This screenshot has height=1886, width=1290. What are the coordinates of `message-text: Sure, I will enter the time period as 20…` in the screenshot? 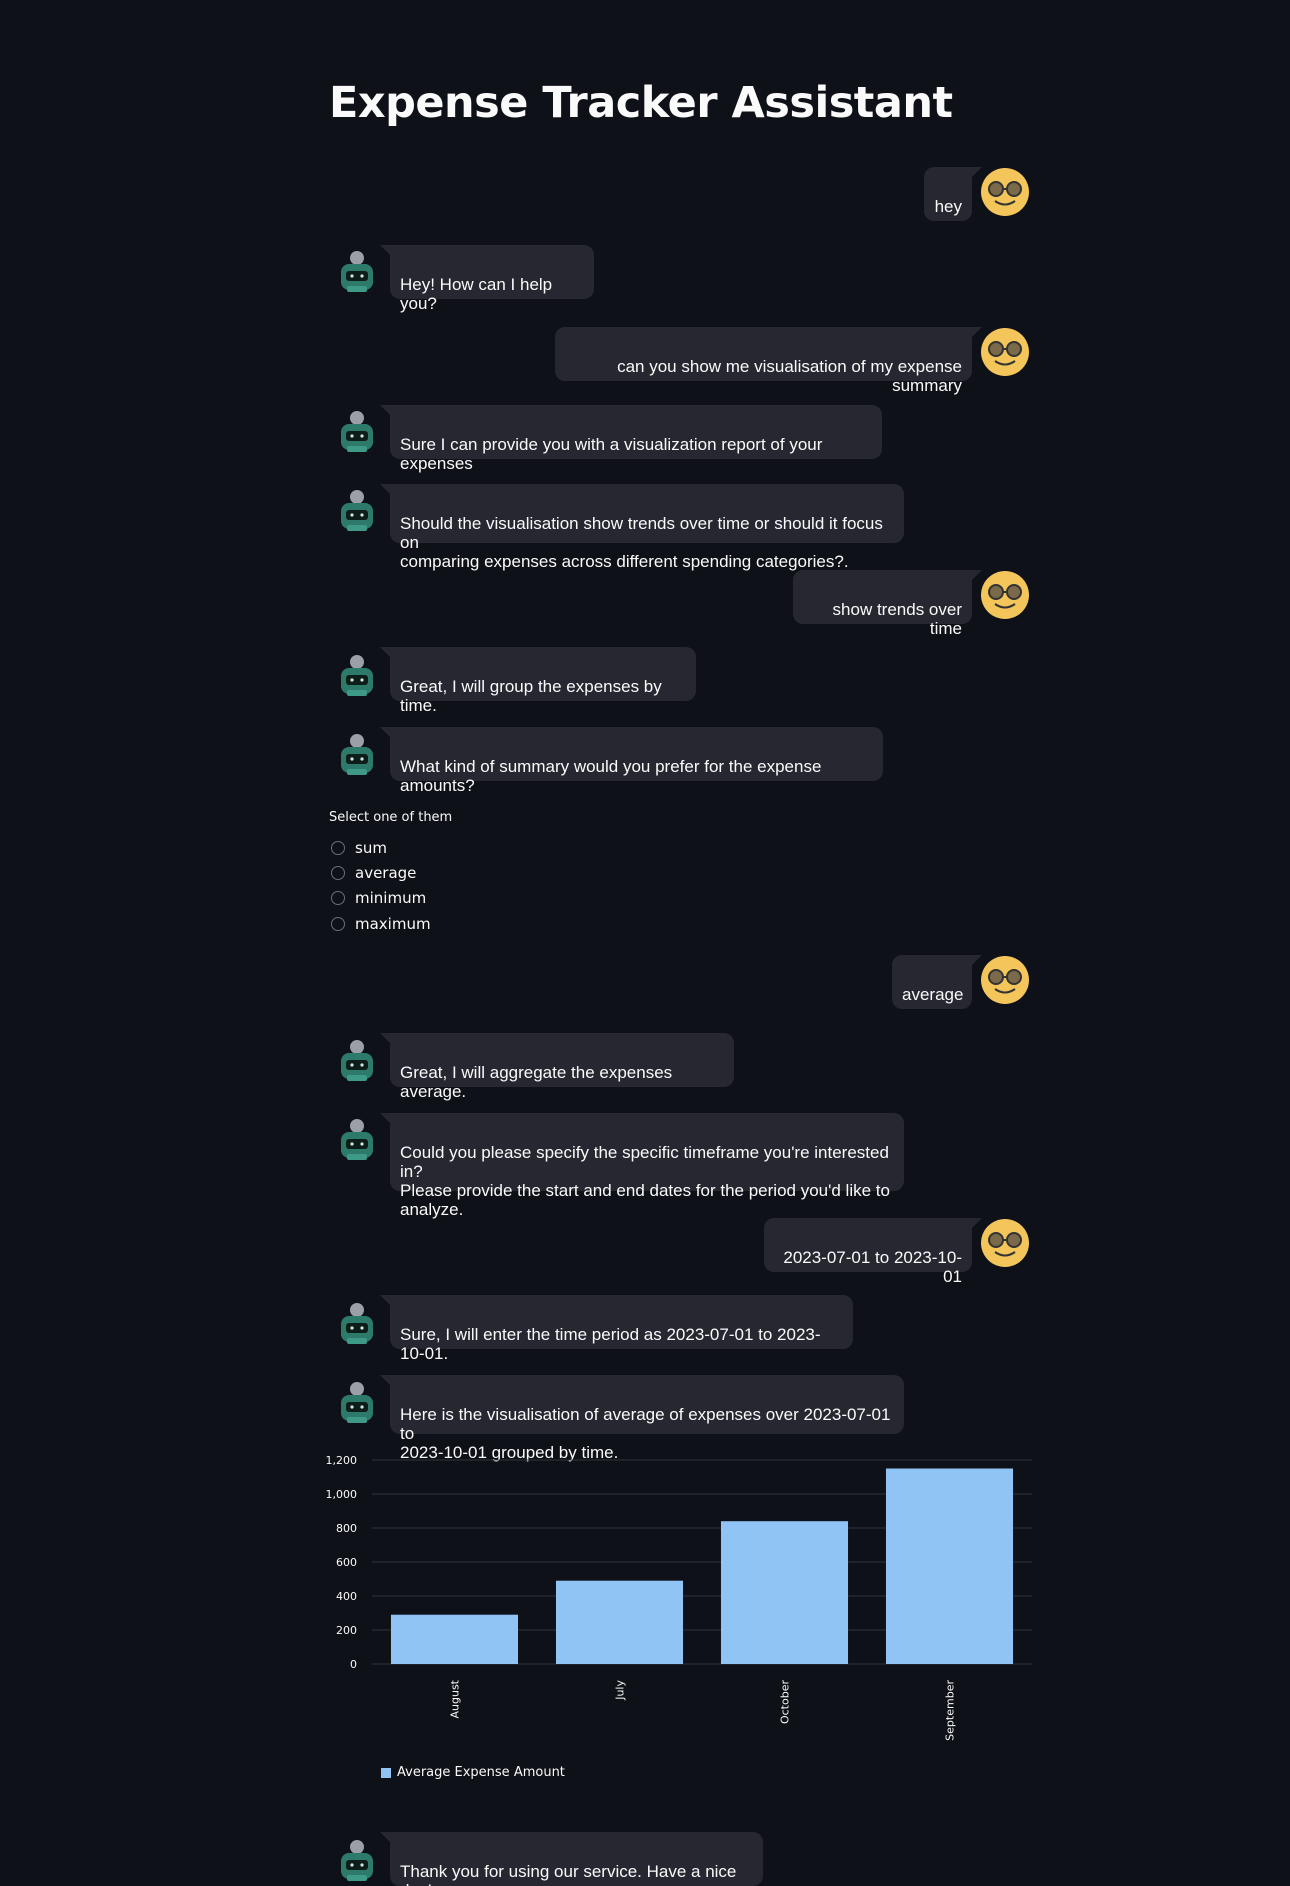 It's located at (610, 1344).